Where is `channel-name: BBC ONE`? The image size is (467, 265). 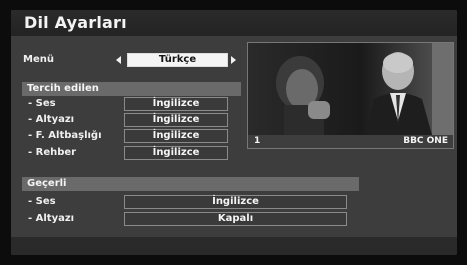
channel-name: BBC ONE is located at coordinates (425, 141).